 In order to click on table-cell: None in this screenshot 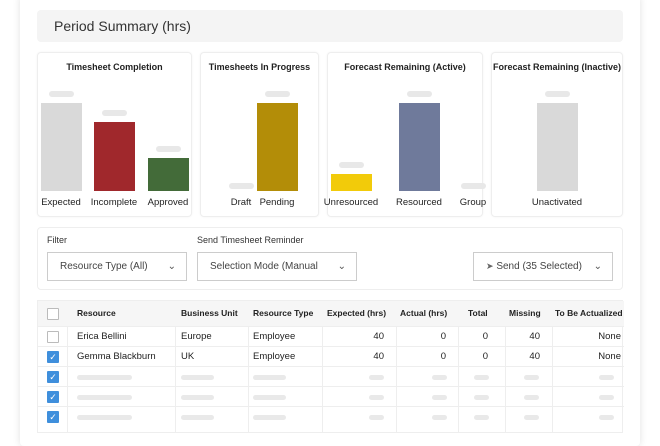, I will do `click(609, 356)`.